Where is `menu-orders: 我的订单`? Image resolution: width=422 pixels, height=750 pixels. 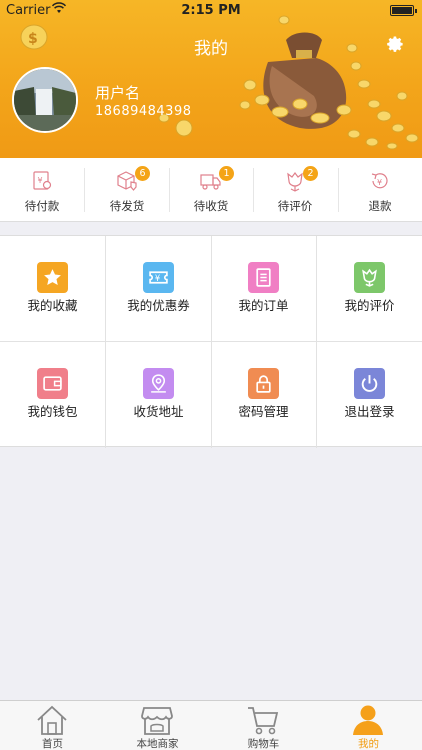 menu-orders: 我的订单 is located at coordinates (263, 288).